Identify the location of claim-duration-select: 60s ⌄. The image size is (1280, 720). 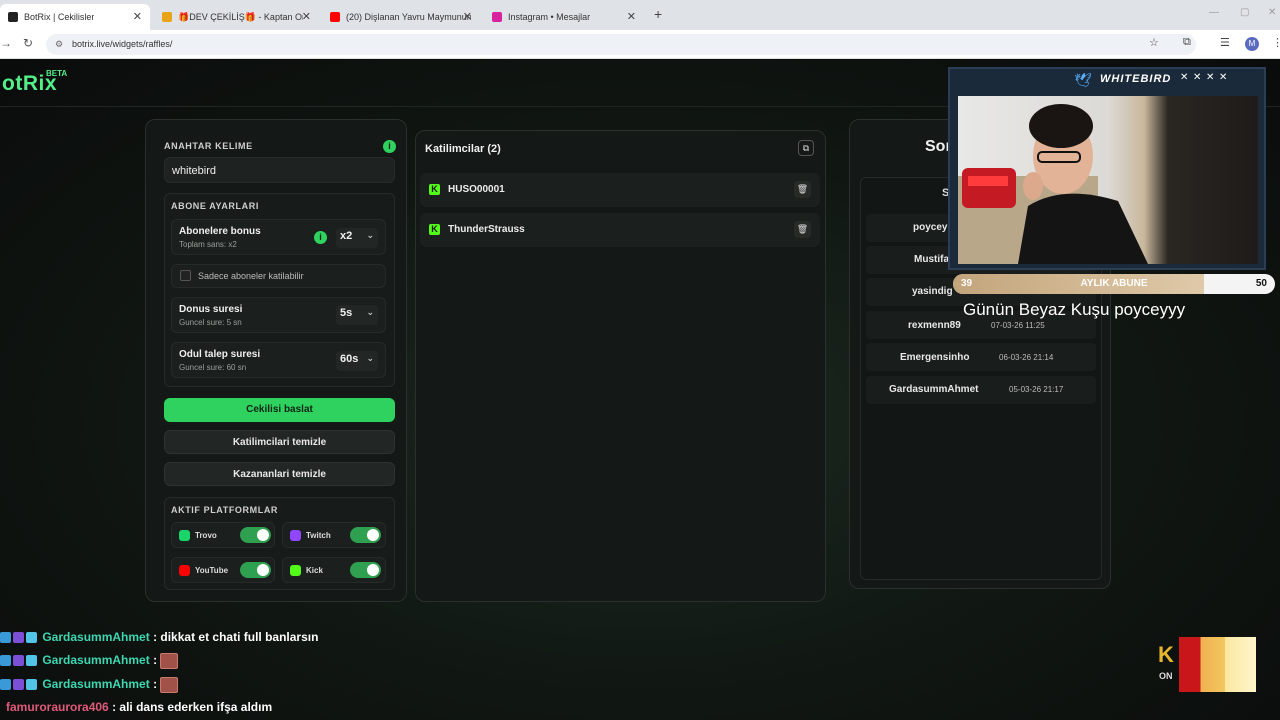
(357, 361).